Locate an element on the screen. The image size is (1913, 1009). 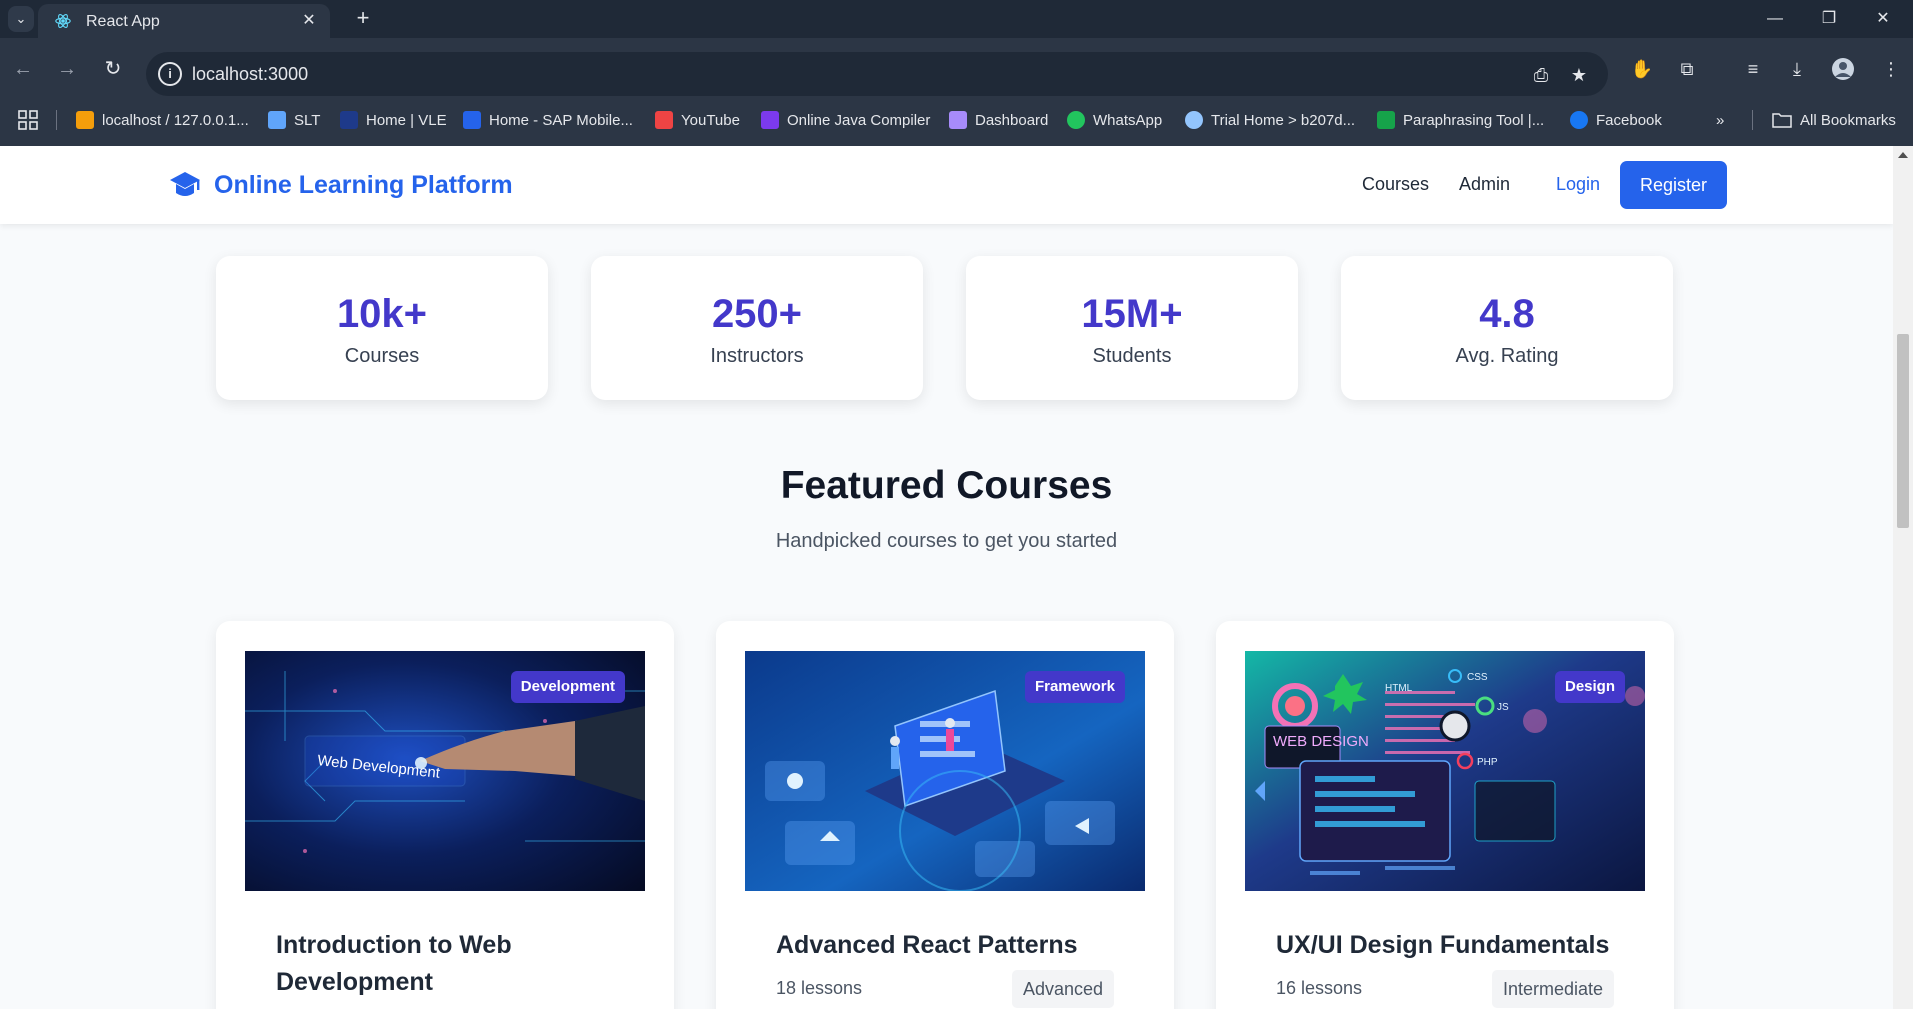
address-url: localhost:3000 is located at coordinates (250, 74).